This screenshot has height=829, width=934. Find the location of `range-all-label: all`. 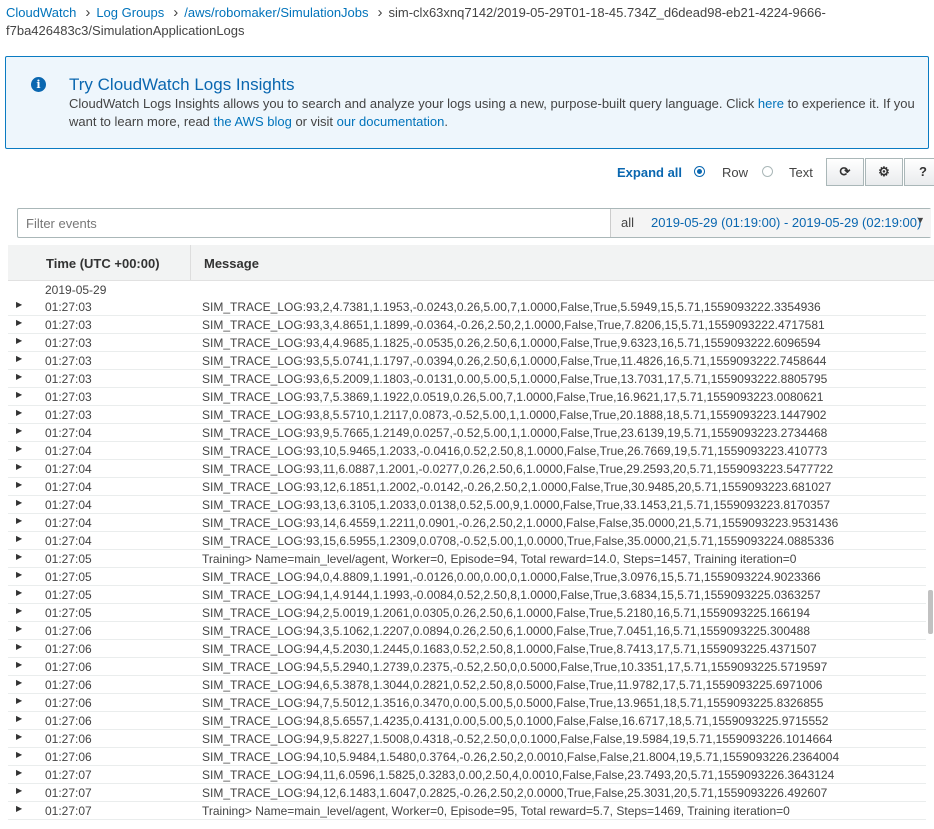

range-all-label: all is located at coordinates (627, 222).